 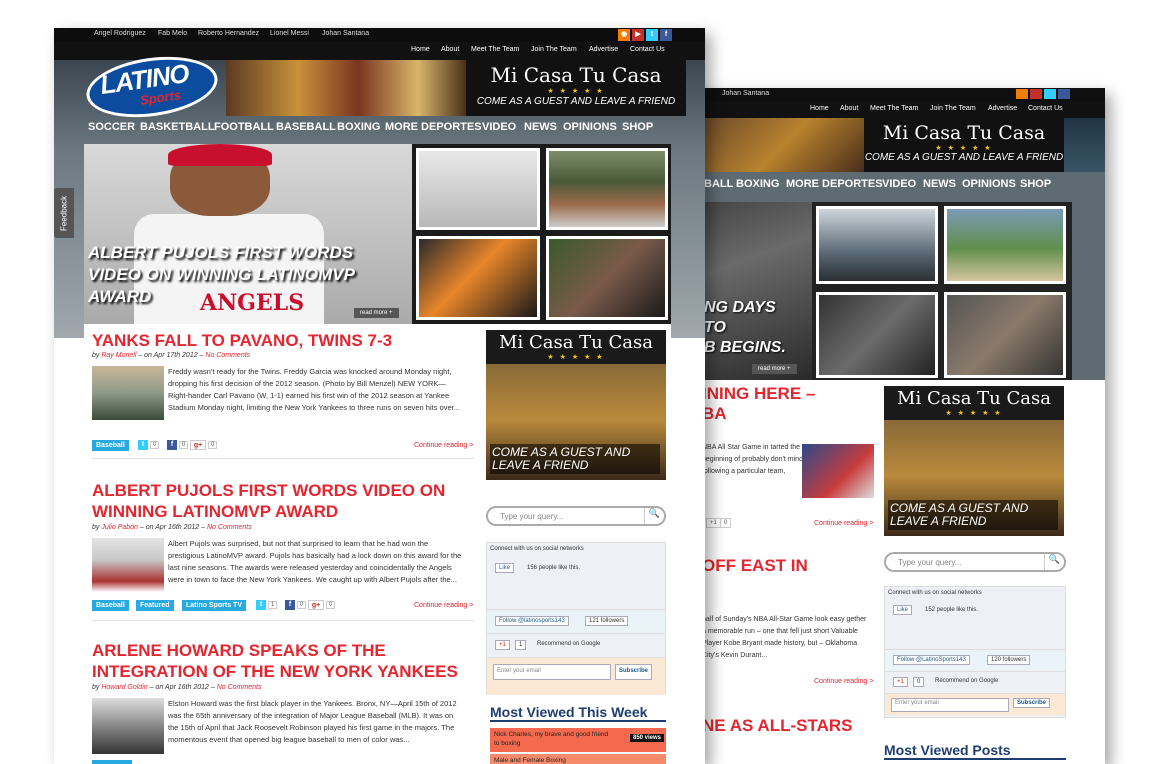 What do you see at coordinates (849, 108) in the screenshot?
I see `back-nav-about: About` at bounding box center [849, 108].